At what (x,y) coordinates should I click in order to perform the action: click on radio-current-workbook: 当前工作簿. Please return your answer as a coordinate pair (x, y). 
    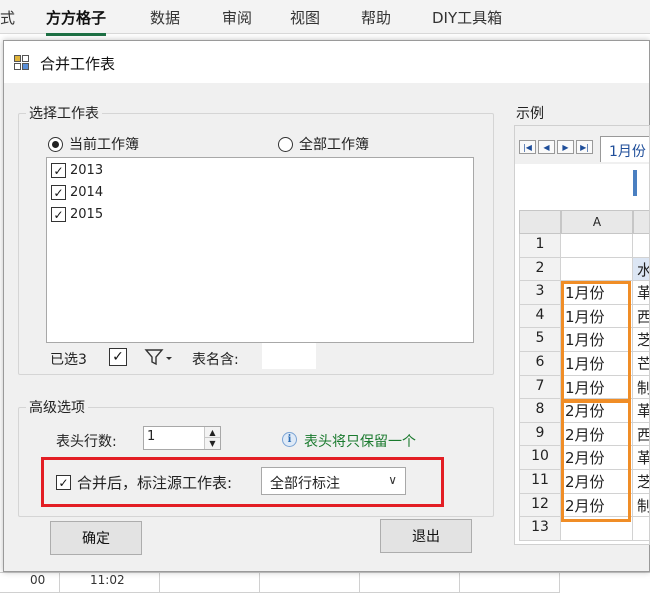
    Looking at the image, I should click on (93, 144).